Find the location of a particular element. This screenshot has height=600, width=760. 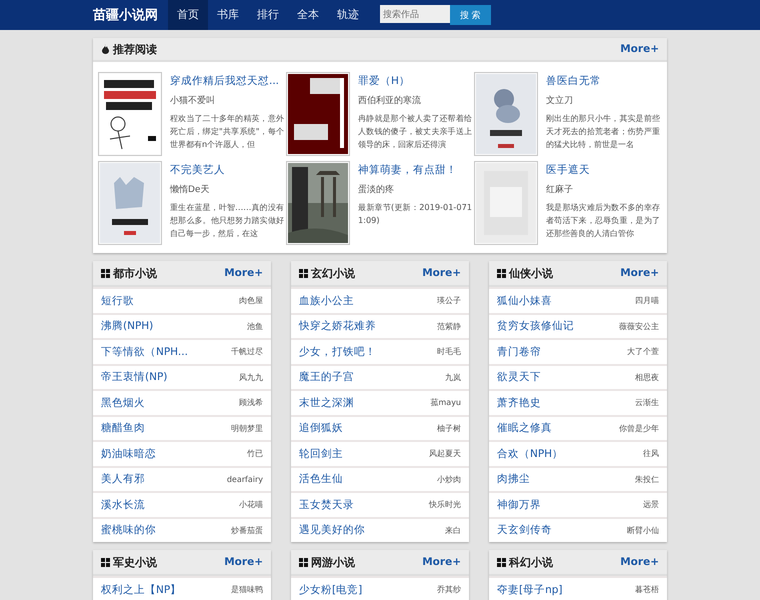

search-field: 搜索作品 is located at coordinates (415, 14).